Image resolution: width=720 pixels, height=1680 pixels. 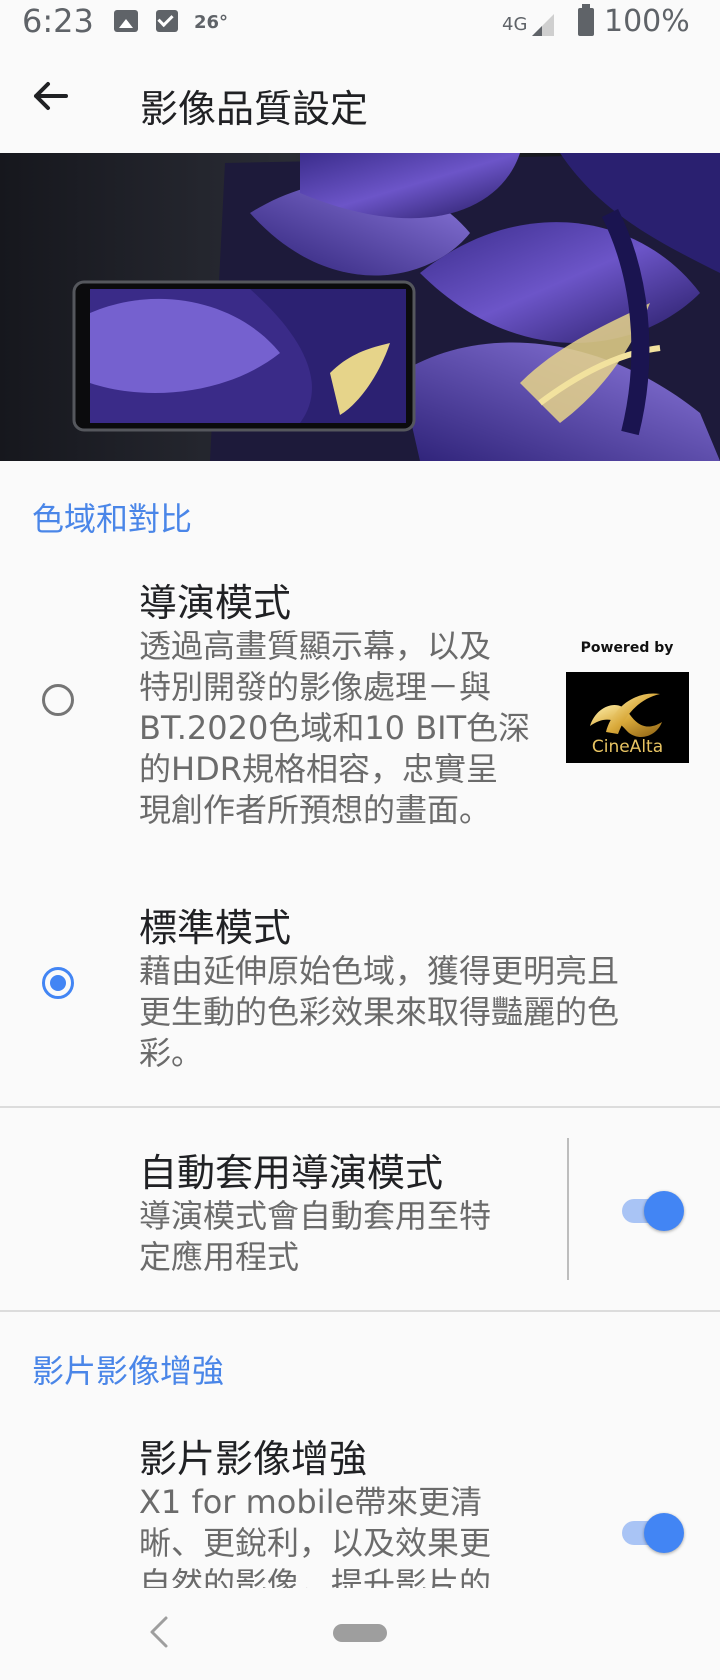 I want to click on image-icon, so click(x=126, y=21).